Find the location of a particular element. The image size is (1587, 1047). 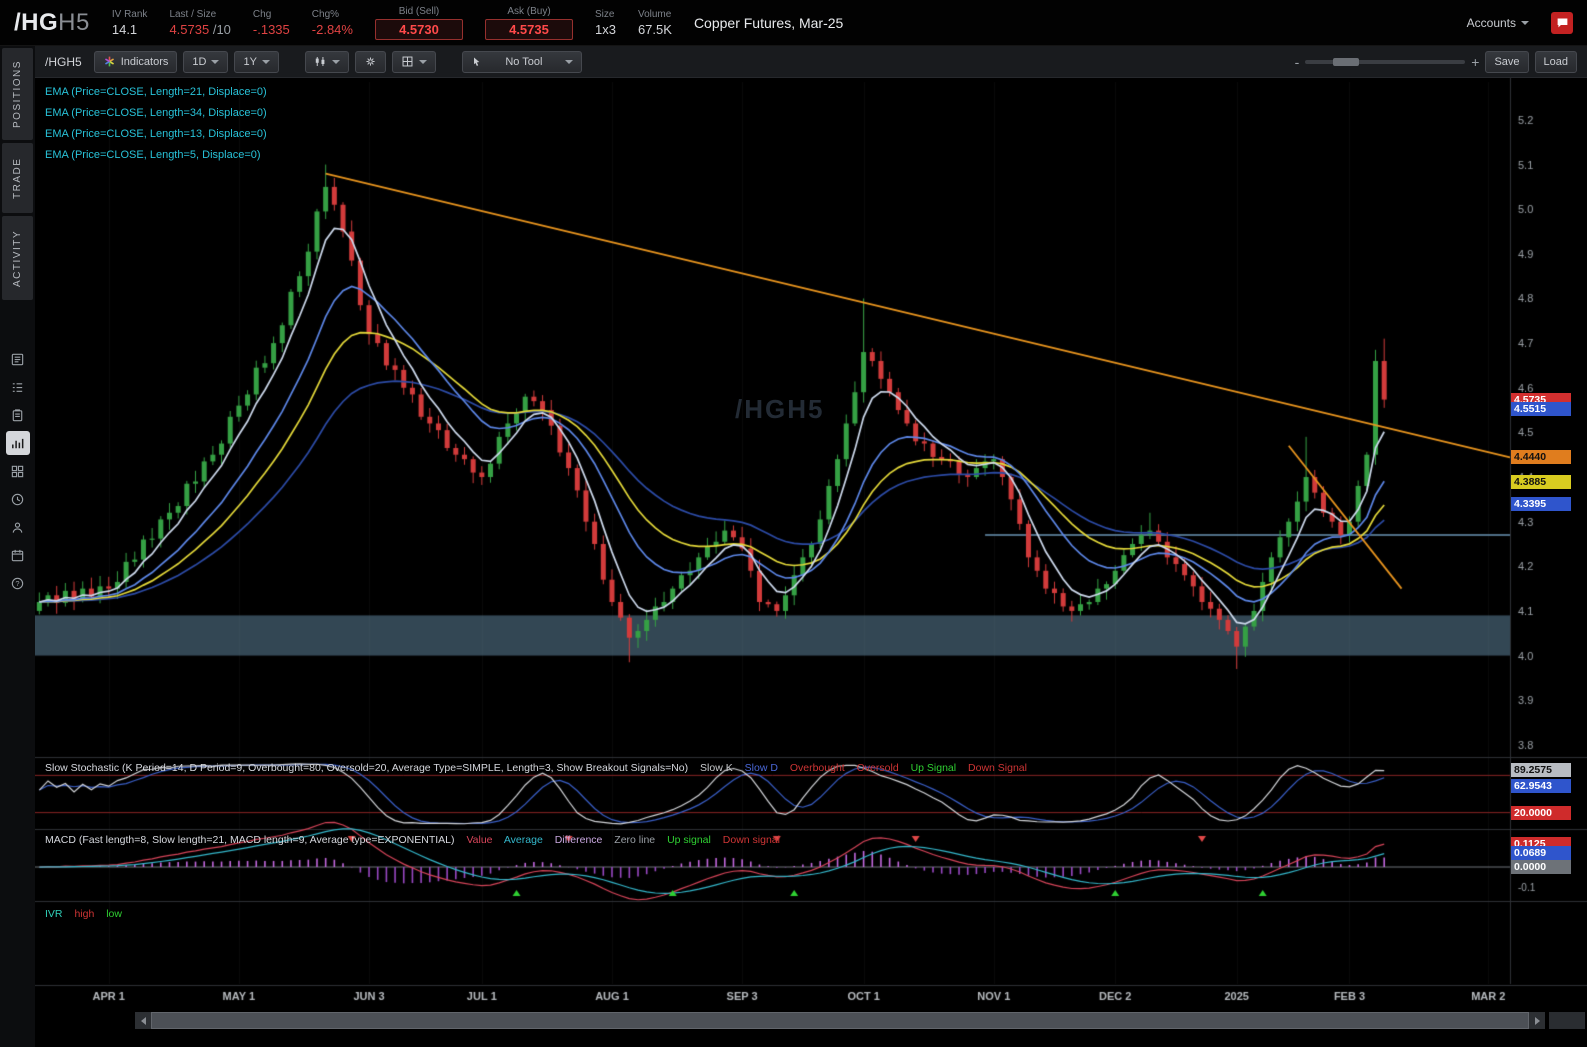

bid-button: 4.5730 is located at coordinates (418, 29).